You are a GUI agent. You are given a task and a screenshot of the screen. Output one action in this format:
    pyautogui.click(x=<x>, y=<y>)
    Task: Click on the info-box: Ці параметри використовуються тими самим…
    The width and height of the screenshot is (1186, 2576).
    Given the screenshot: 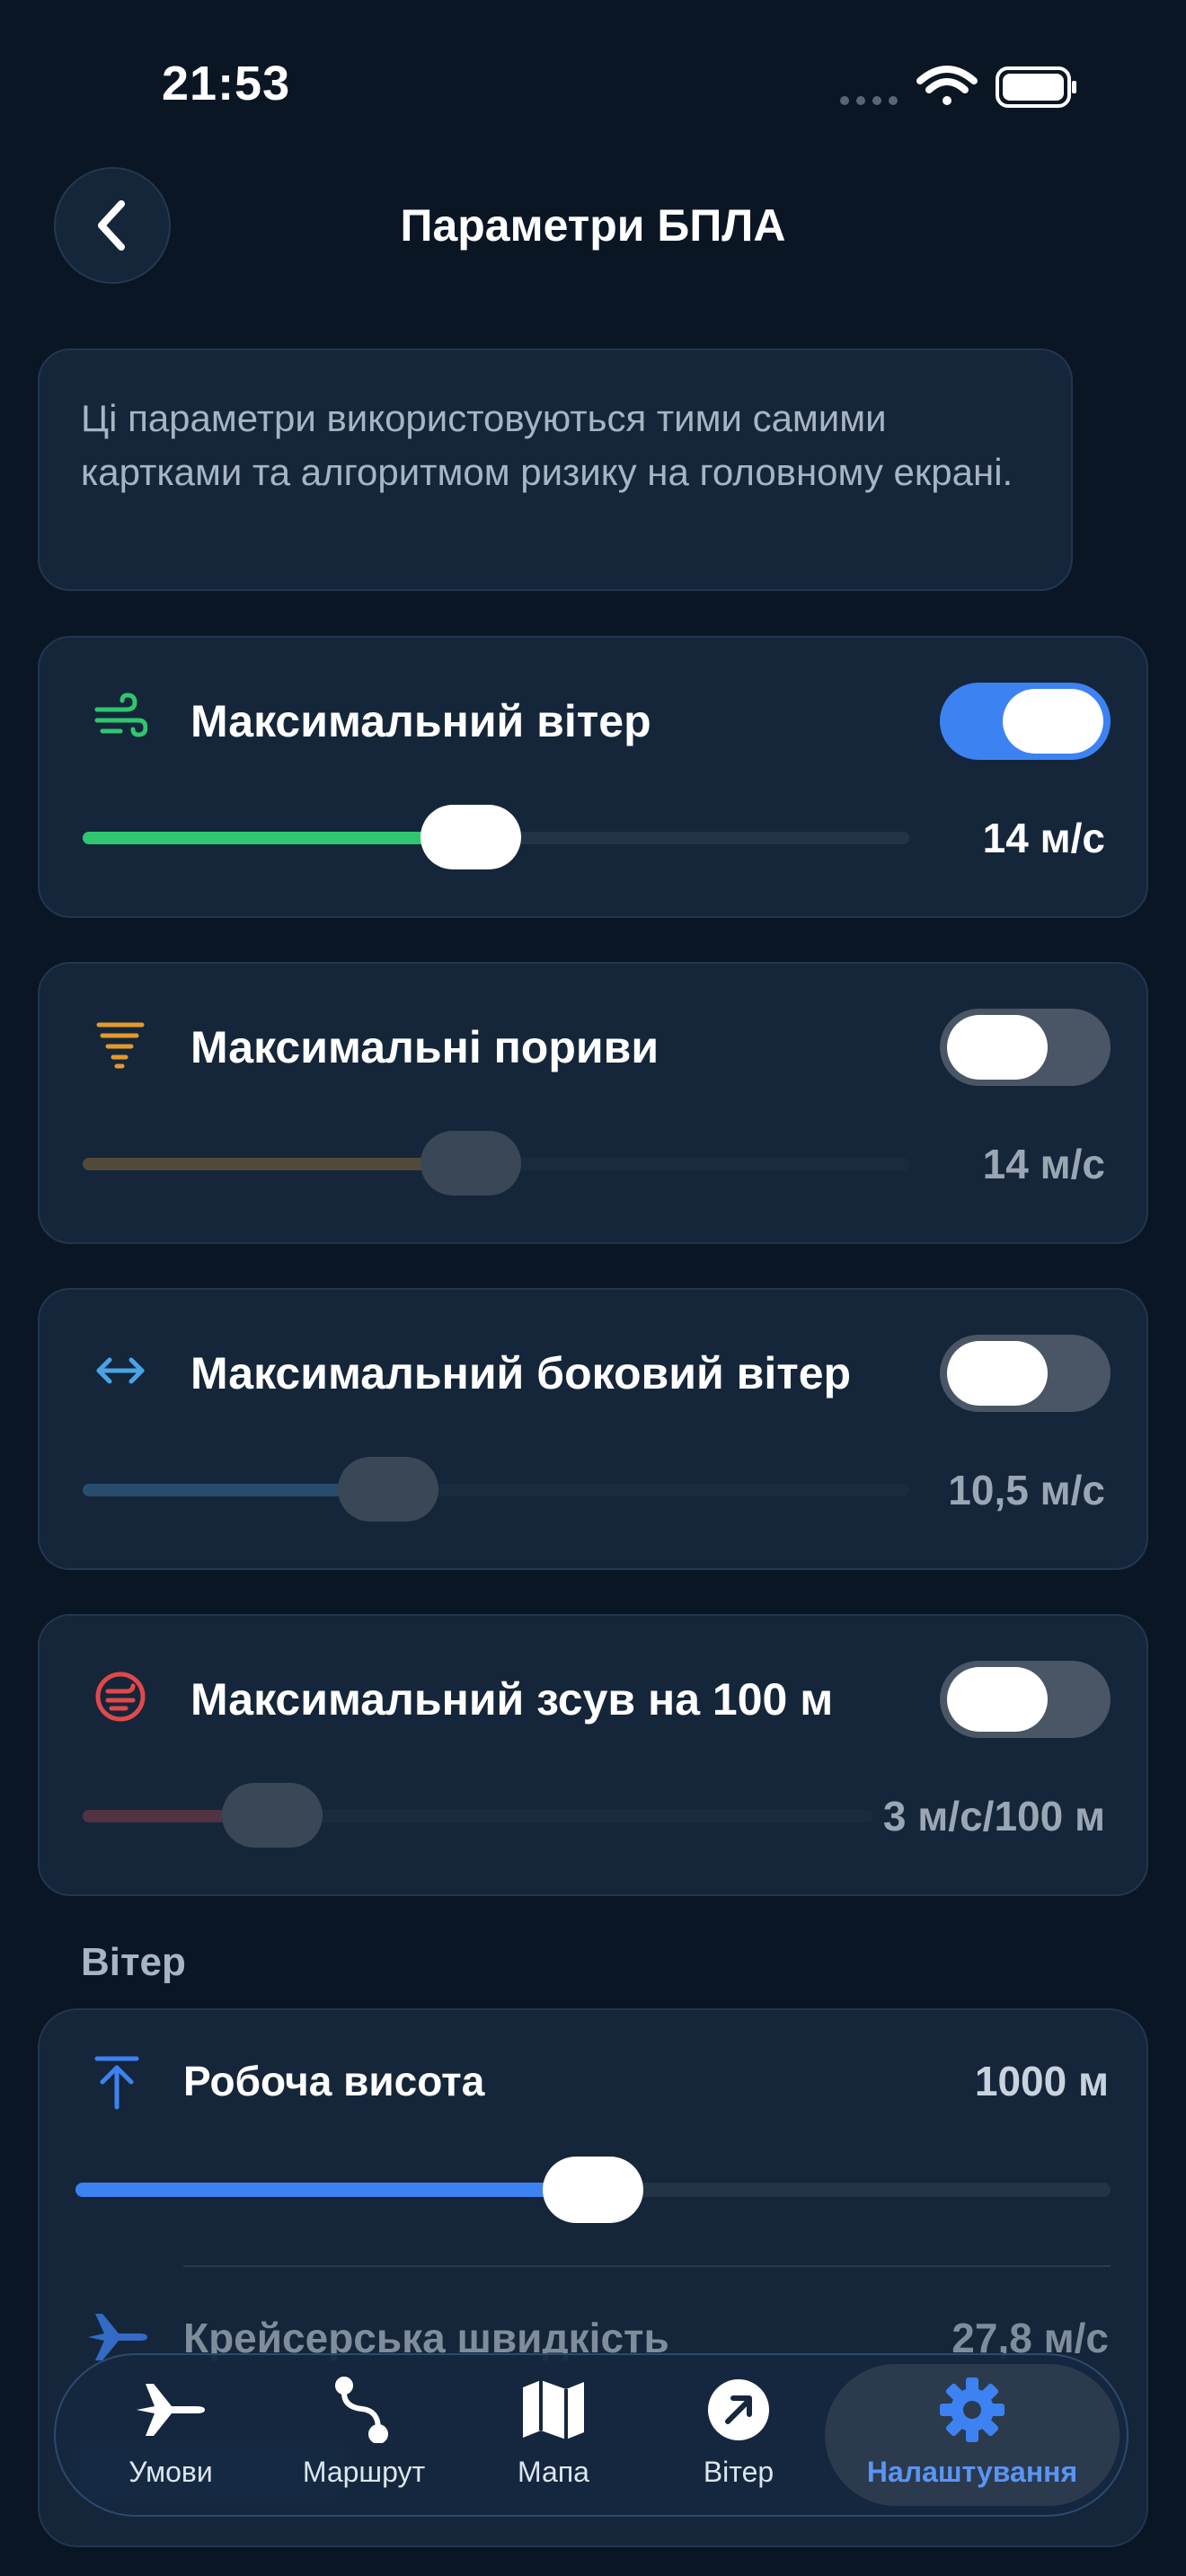 What is the action you would take?
    pyautogui.click(x=555, y=469)
    